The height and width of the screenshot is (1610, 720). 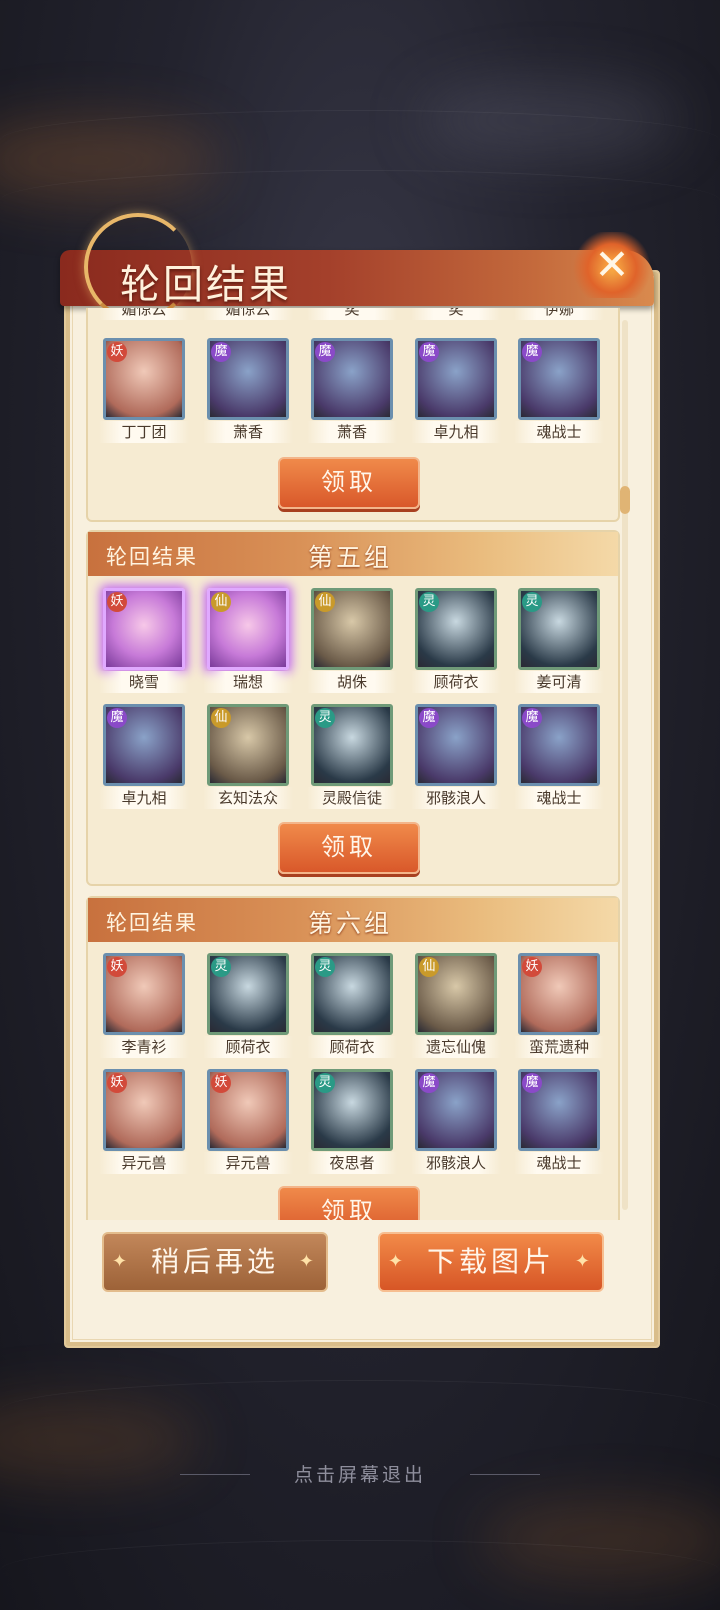 I want to click on hero-name: 遗忘仙傀, so click(x=456, y=1047).